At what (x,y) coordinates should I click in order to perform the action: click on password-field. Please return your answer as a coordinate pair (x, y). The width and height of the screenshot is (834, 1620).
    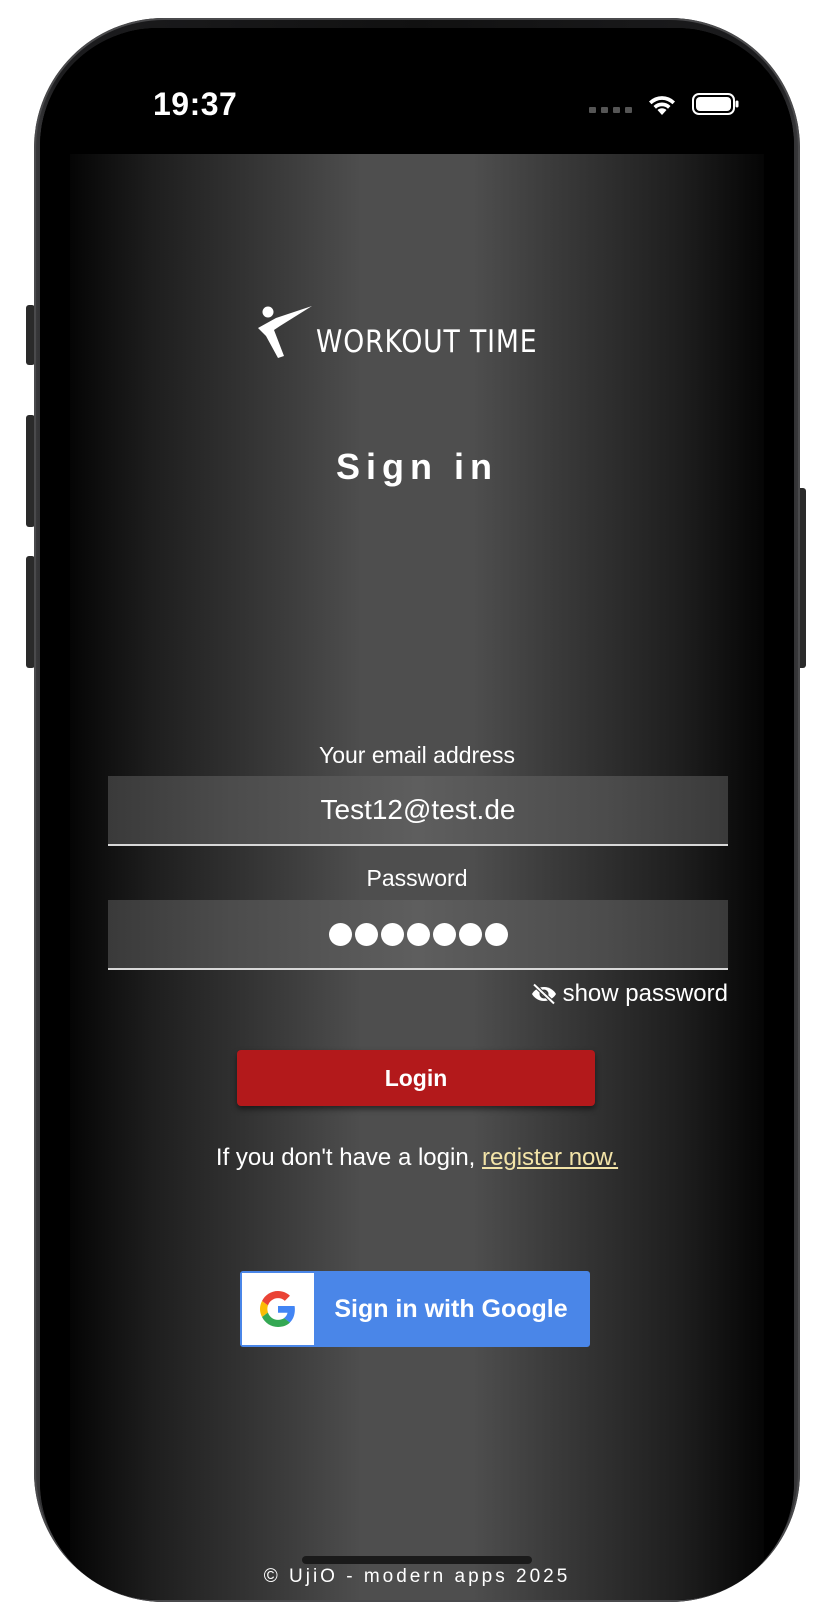
    Looking at the image, I should click on (418, 935).